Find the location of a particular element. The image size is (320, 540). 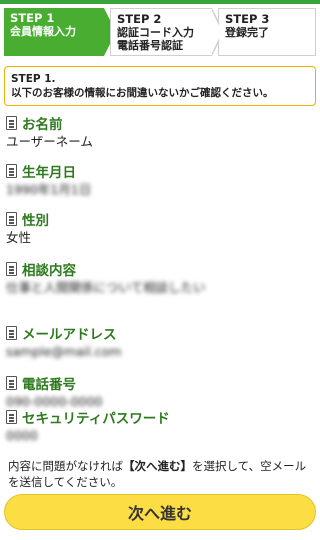

next-button: 次へ進む is located at coordinates (160, 512).